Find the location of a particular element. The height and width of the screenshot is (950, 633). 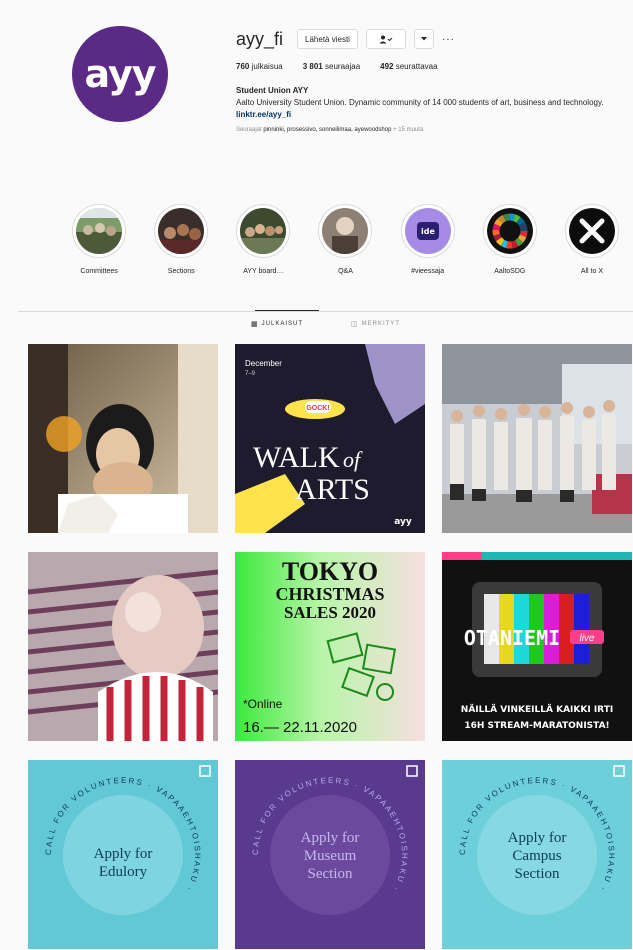

svg-text: 16.— 22.11.2020 is located at coordinates (300, 727).